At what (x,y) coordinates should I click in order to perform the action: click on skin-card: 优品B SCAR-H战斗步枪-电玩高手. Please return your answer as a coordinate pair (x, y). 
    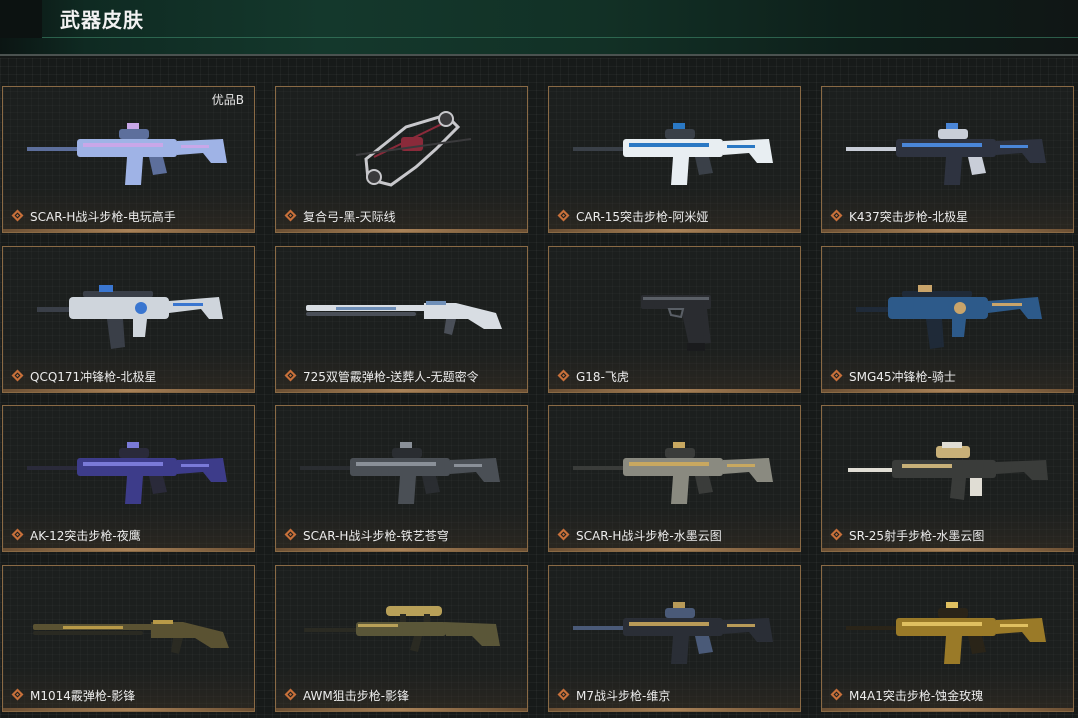
    Looking at the image, I should click on (128, 159).